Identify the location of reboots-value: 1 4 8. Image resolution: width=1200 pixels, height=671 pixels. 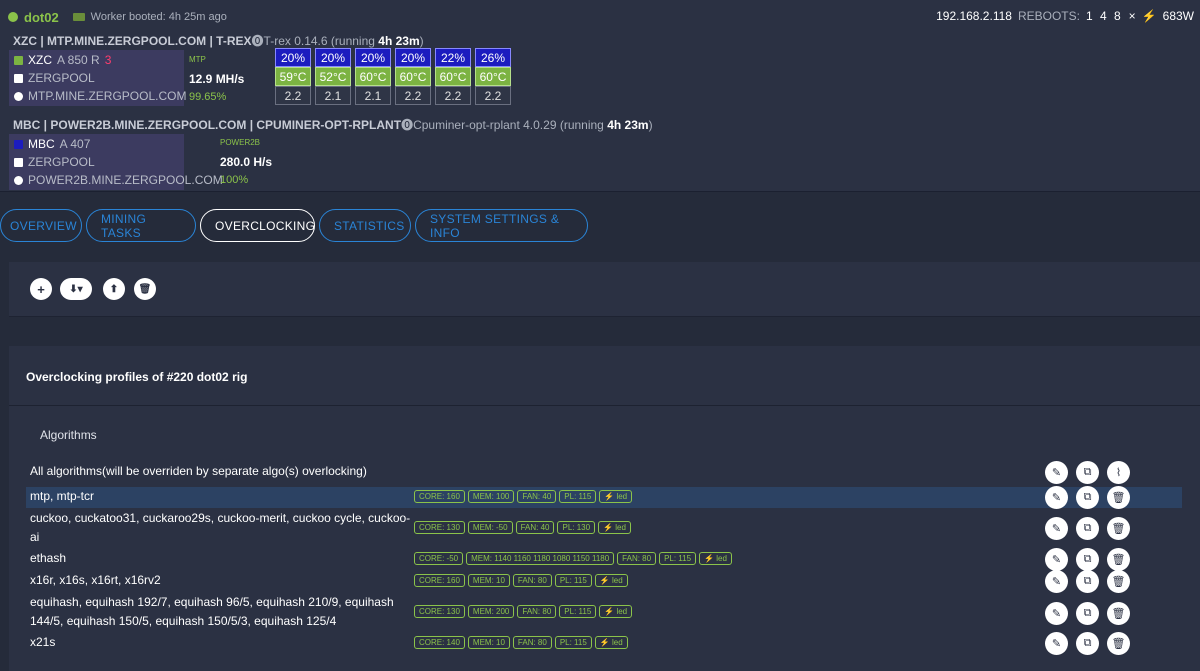
(1104, 16).